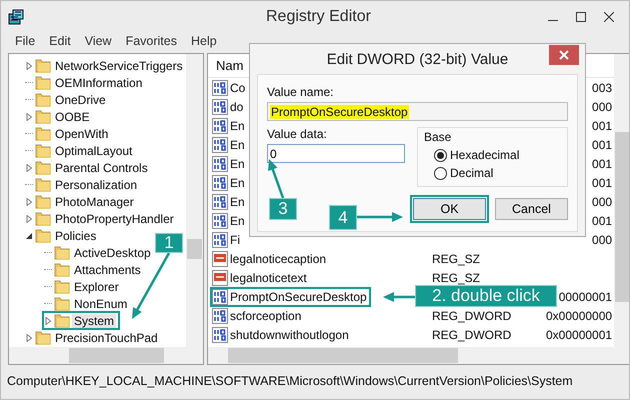  I want to click on menu-item: Help, so click(203, 41).